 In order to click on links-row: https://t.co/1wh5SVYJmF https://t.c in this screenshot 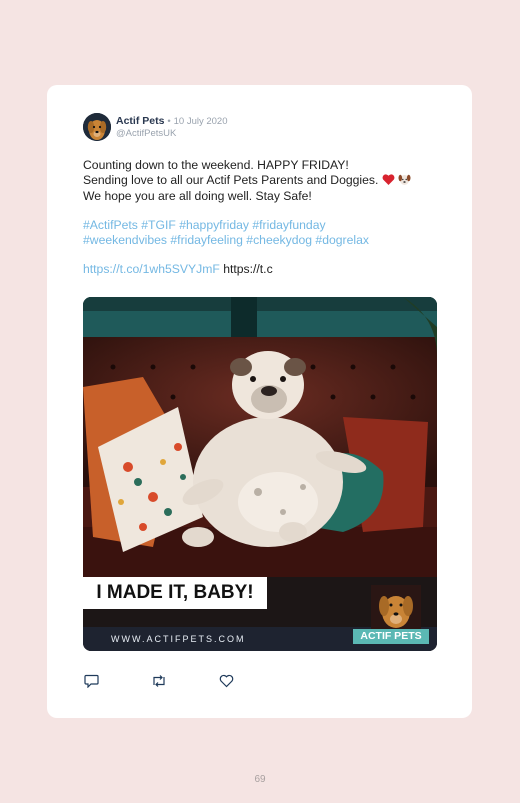, I will do `click(263, 269)`.